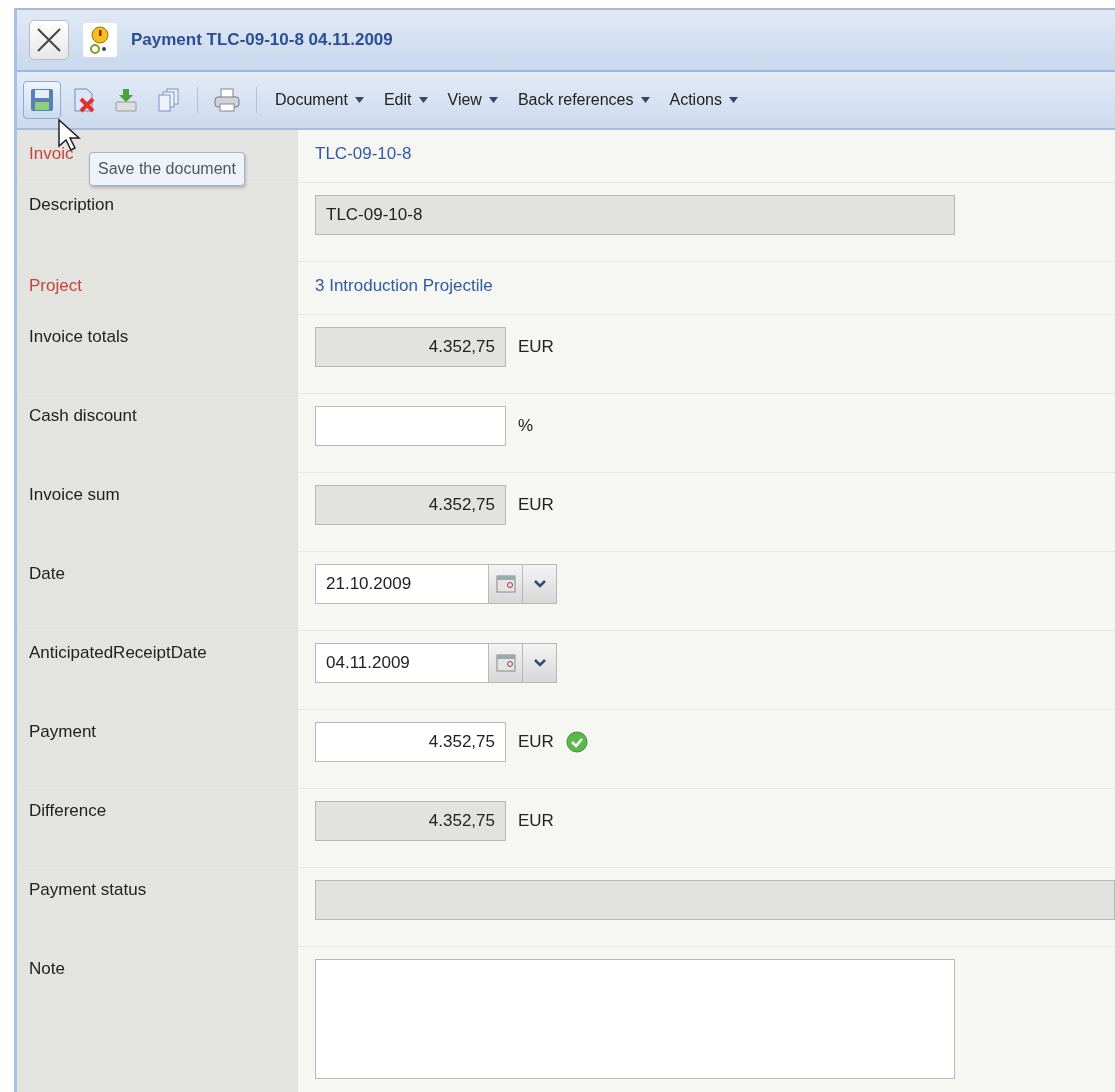  What do you see at coordinates (168, 100) in the screenshot?
I see `copy-icon` at bounding box center [168, 100].